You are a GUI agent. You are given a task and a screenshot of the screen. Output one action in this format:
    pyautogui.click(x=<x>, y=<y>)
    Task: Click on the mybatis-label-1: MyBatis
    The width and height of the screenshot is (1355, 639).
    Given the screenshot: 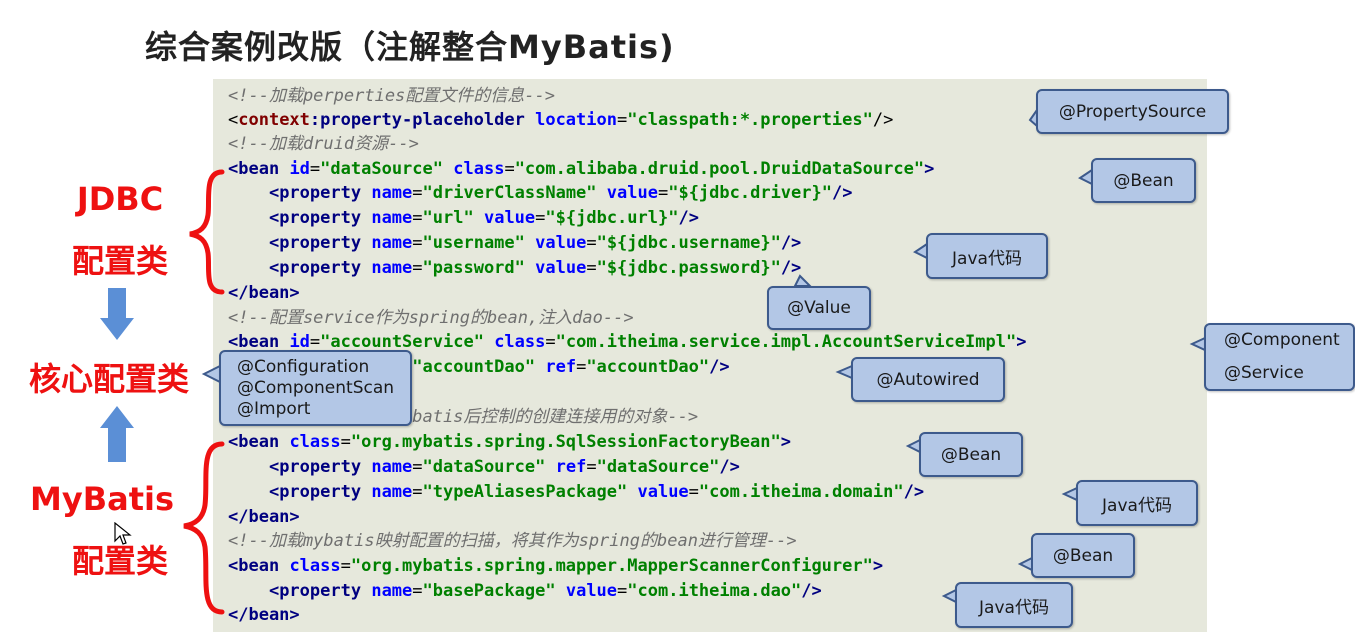 What is the action you would take?
    pyautogui.click(x=102, y=499)
    